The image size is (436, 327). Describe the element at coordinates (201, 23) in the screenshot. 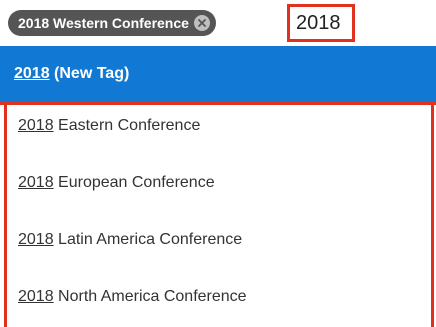

I see `close-circle-icon` at that location.